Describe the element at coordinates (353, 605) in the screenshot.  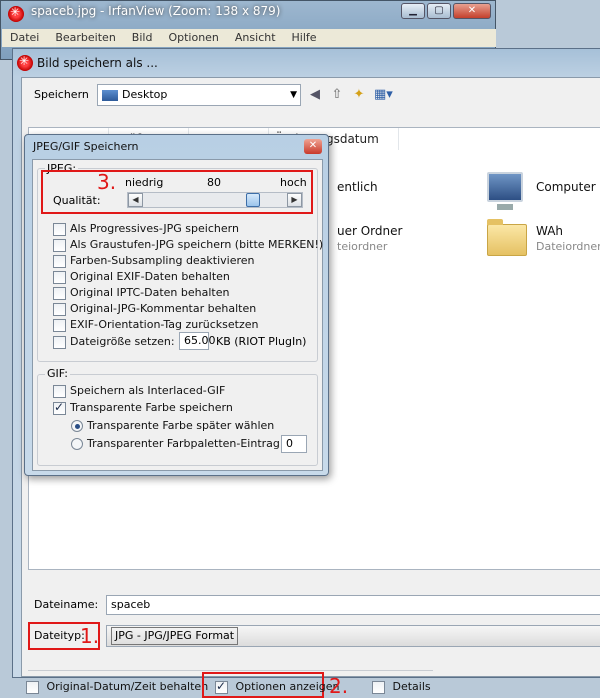
I see `filename-input: spaceb` at that location.